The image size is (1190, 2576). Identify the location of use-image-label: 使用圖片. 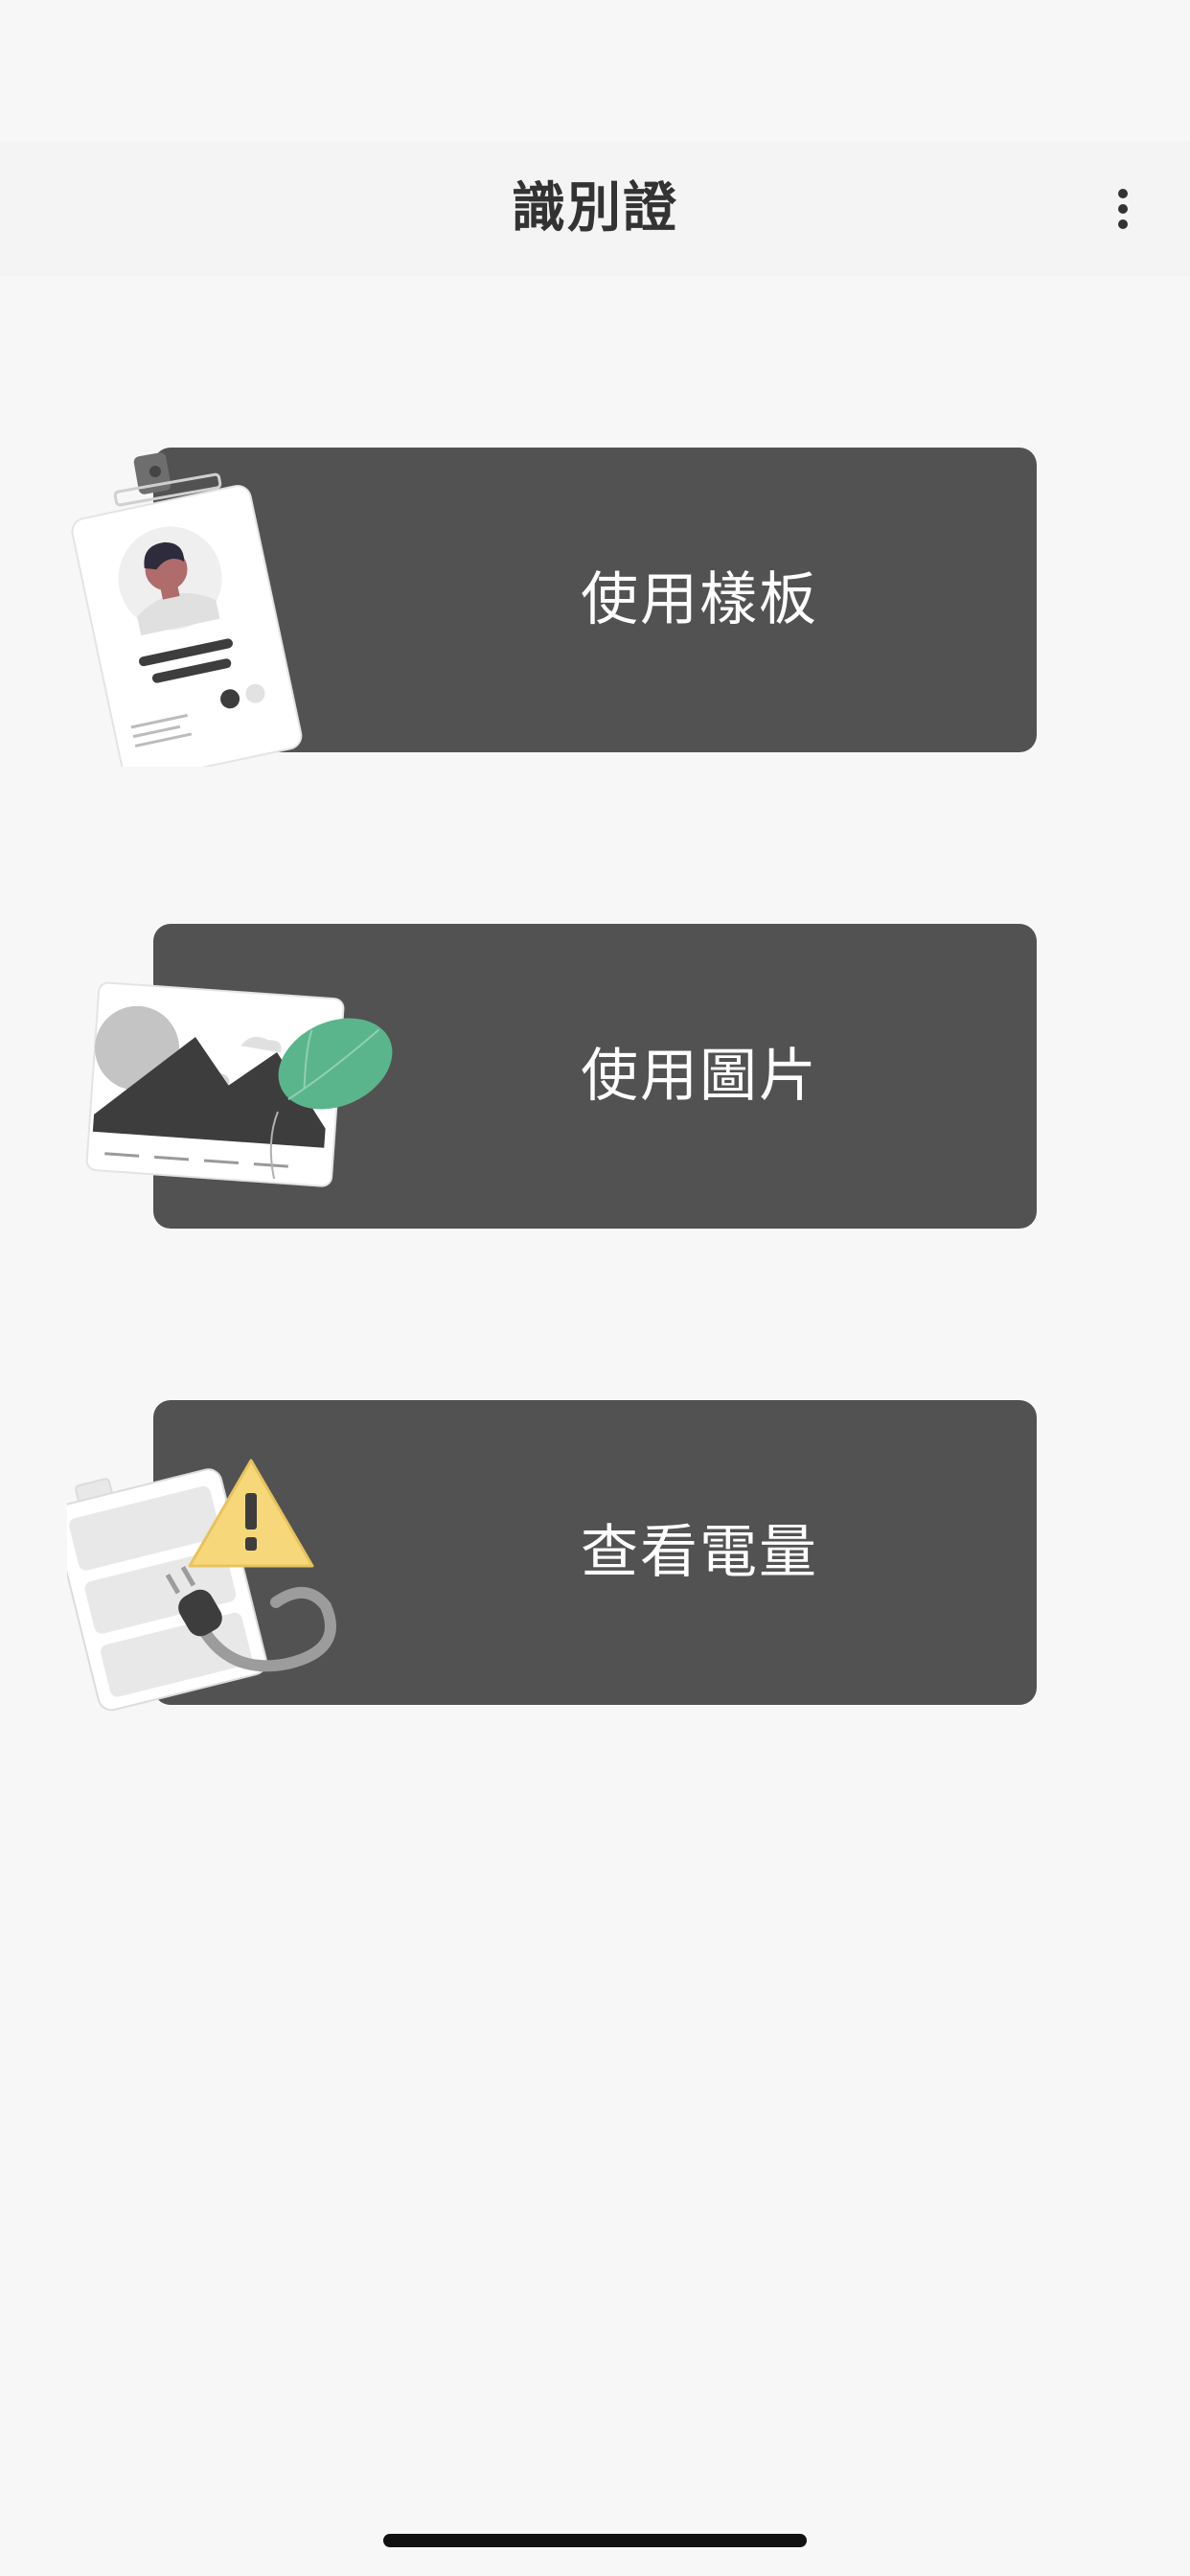
(700, 1076).